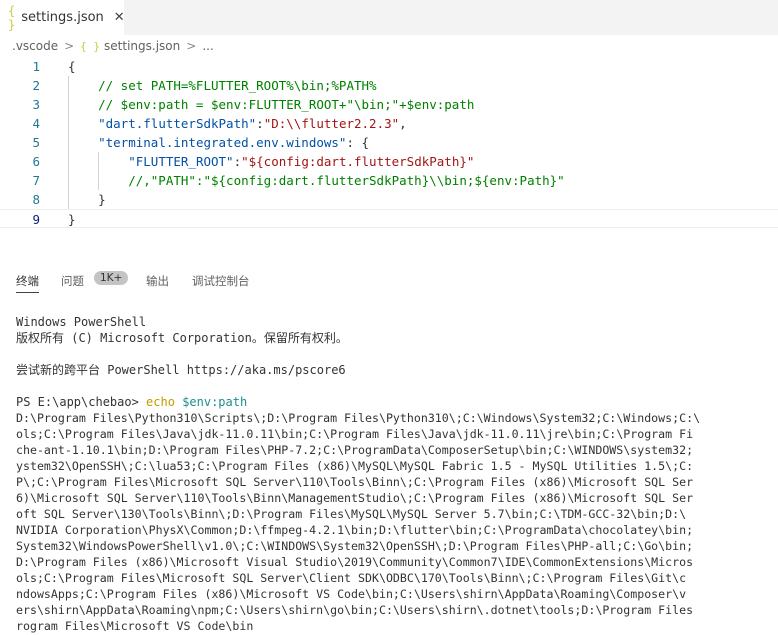  What do you see at coordinates (27, 283) in the screenshot?
I see `tab-terminal: 终端` at bounding box center [27, 283].